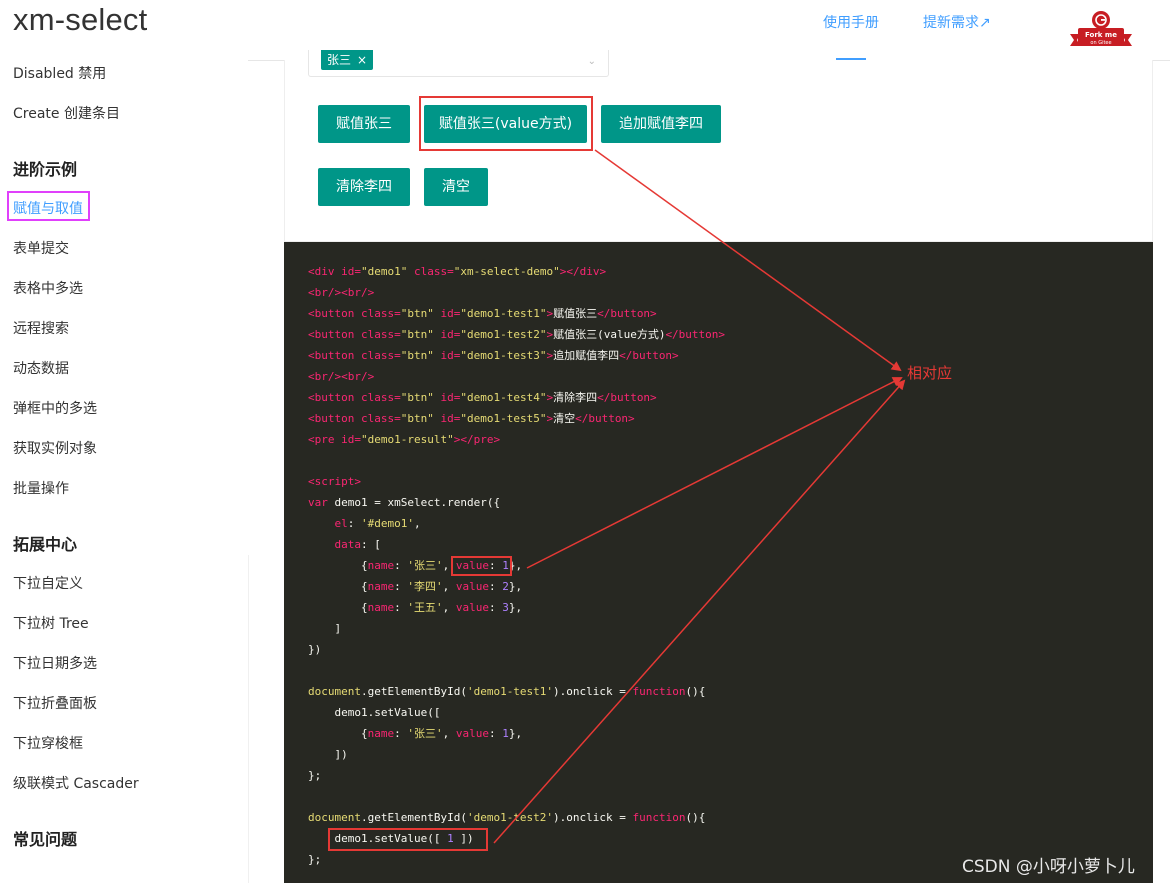 This screenshot has height=883, width=1170. I want to click on highlight-box-setvalue, so click(408, 839).